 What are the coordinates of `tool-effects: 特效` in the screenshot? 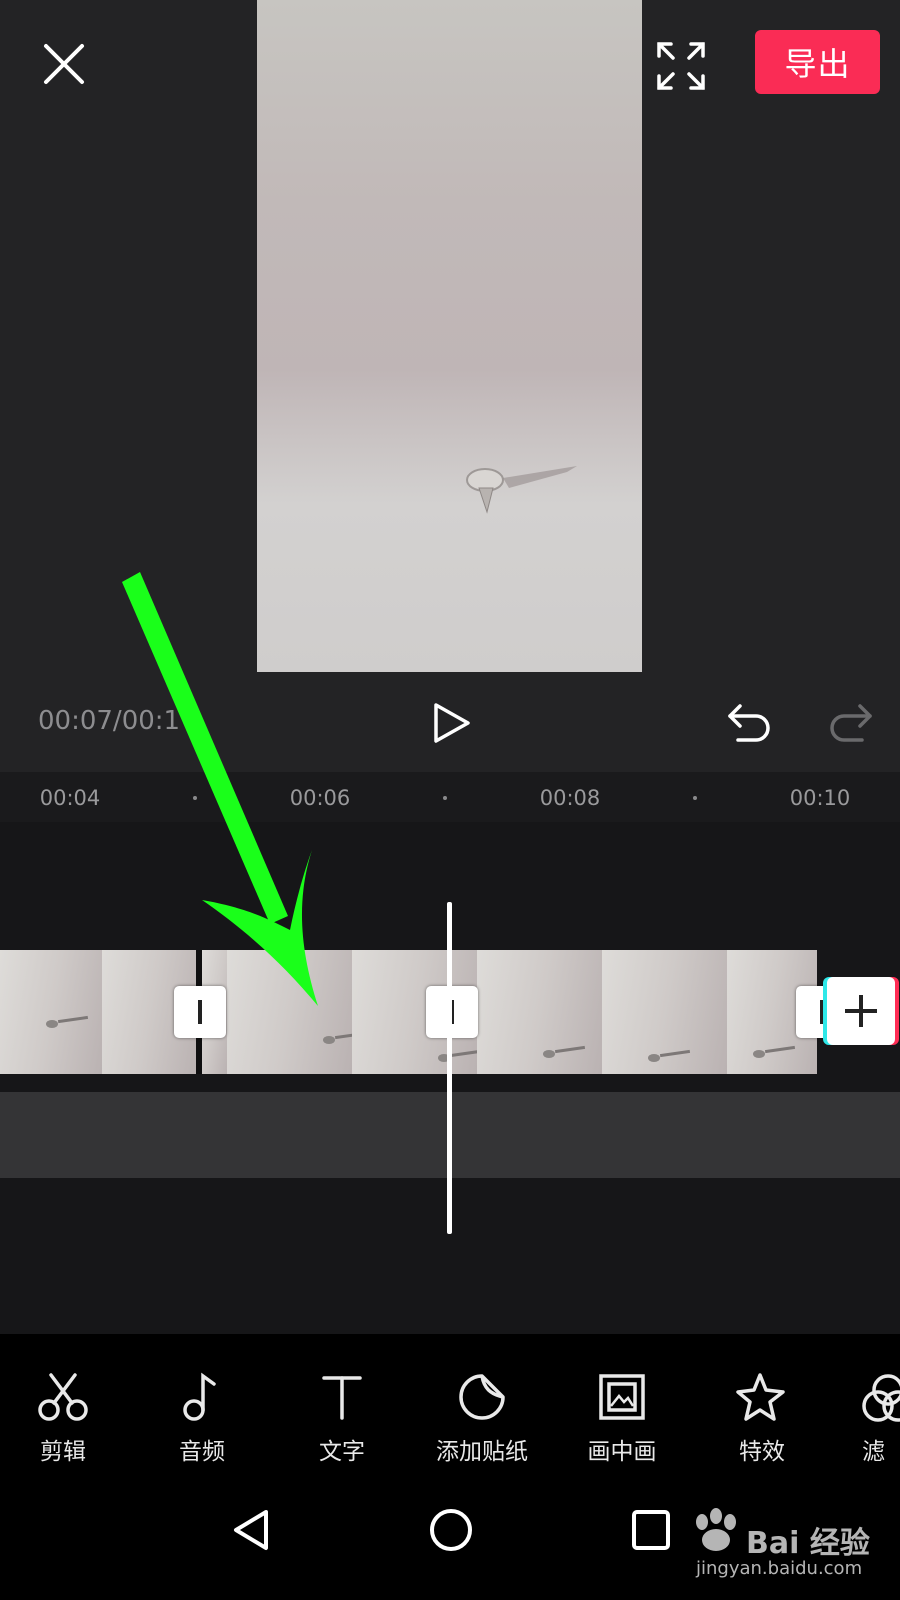 It's located at (762, 1419).